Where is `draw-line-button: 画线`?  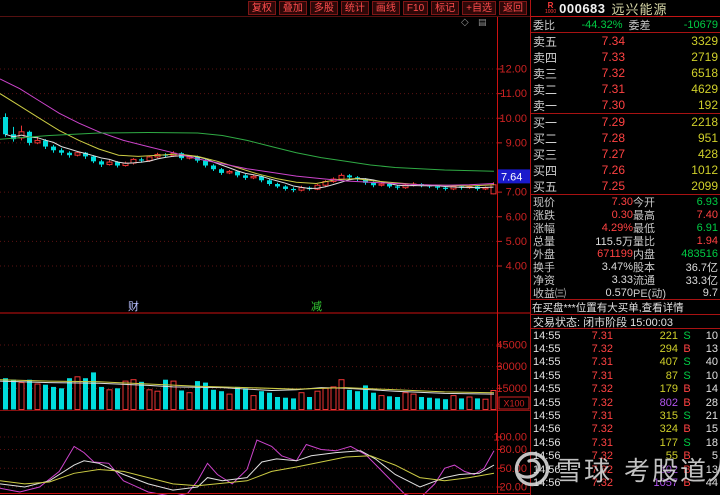 draw-line-button: 画线 is located at coordinates (385, 8).